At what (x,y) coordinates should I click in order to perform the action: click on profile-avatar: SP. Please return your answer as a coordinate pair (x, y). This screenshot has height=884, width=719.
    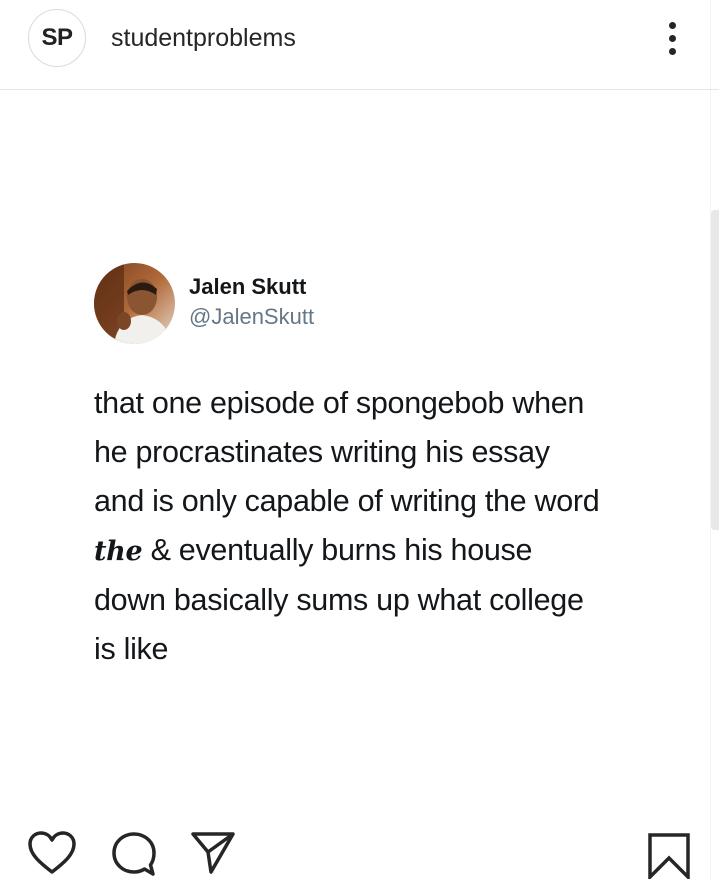
    Looking at the image, I should click on (57, 38).